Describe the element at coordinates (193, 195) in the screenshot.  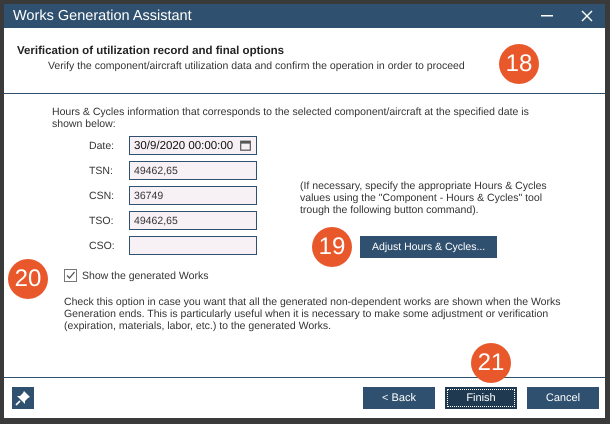
I see `input-field: 36749` at that location.